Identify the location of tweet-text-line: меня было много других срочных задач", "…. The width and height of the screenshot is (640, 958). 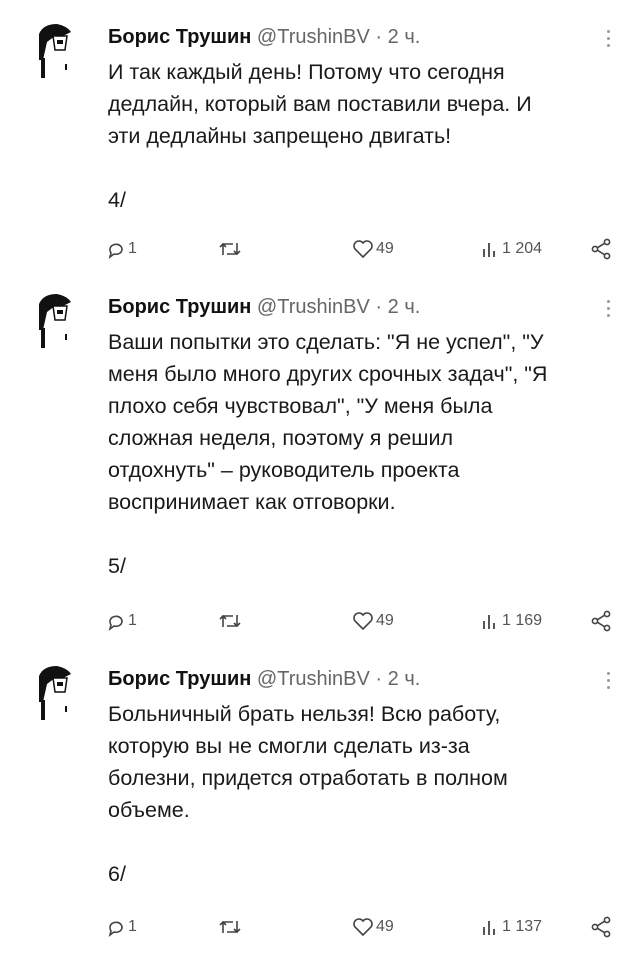
(328, 374).